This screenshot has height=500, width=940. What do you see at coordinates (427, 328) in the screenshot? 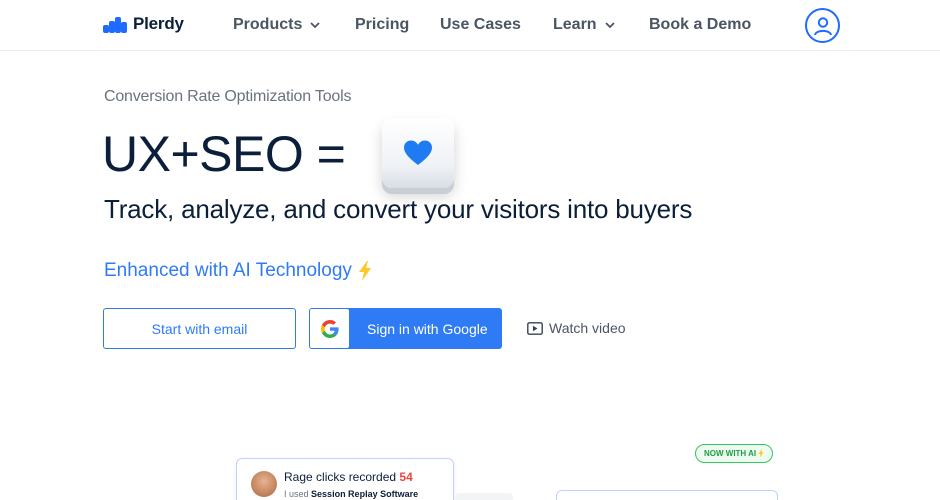
I see `sign-in-google-label: Sign in with Google` at bounding box center [427, 328].